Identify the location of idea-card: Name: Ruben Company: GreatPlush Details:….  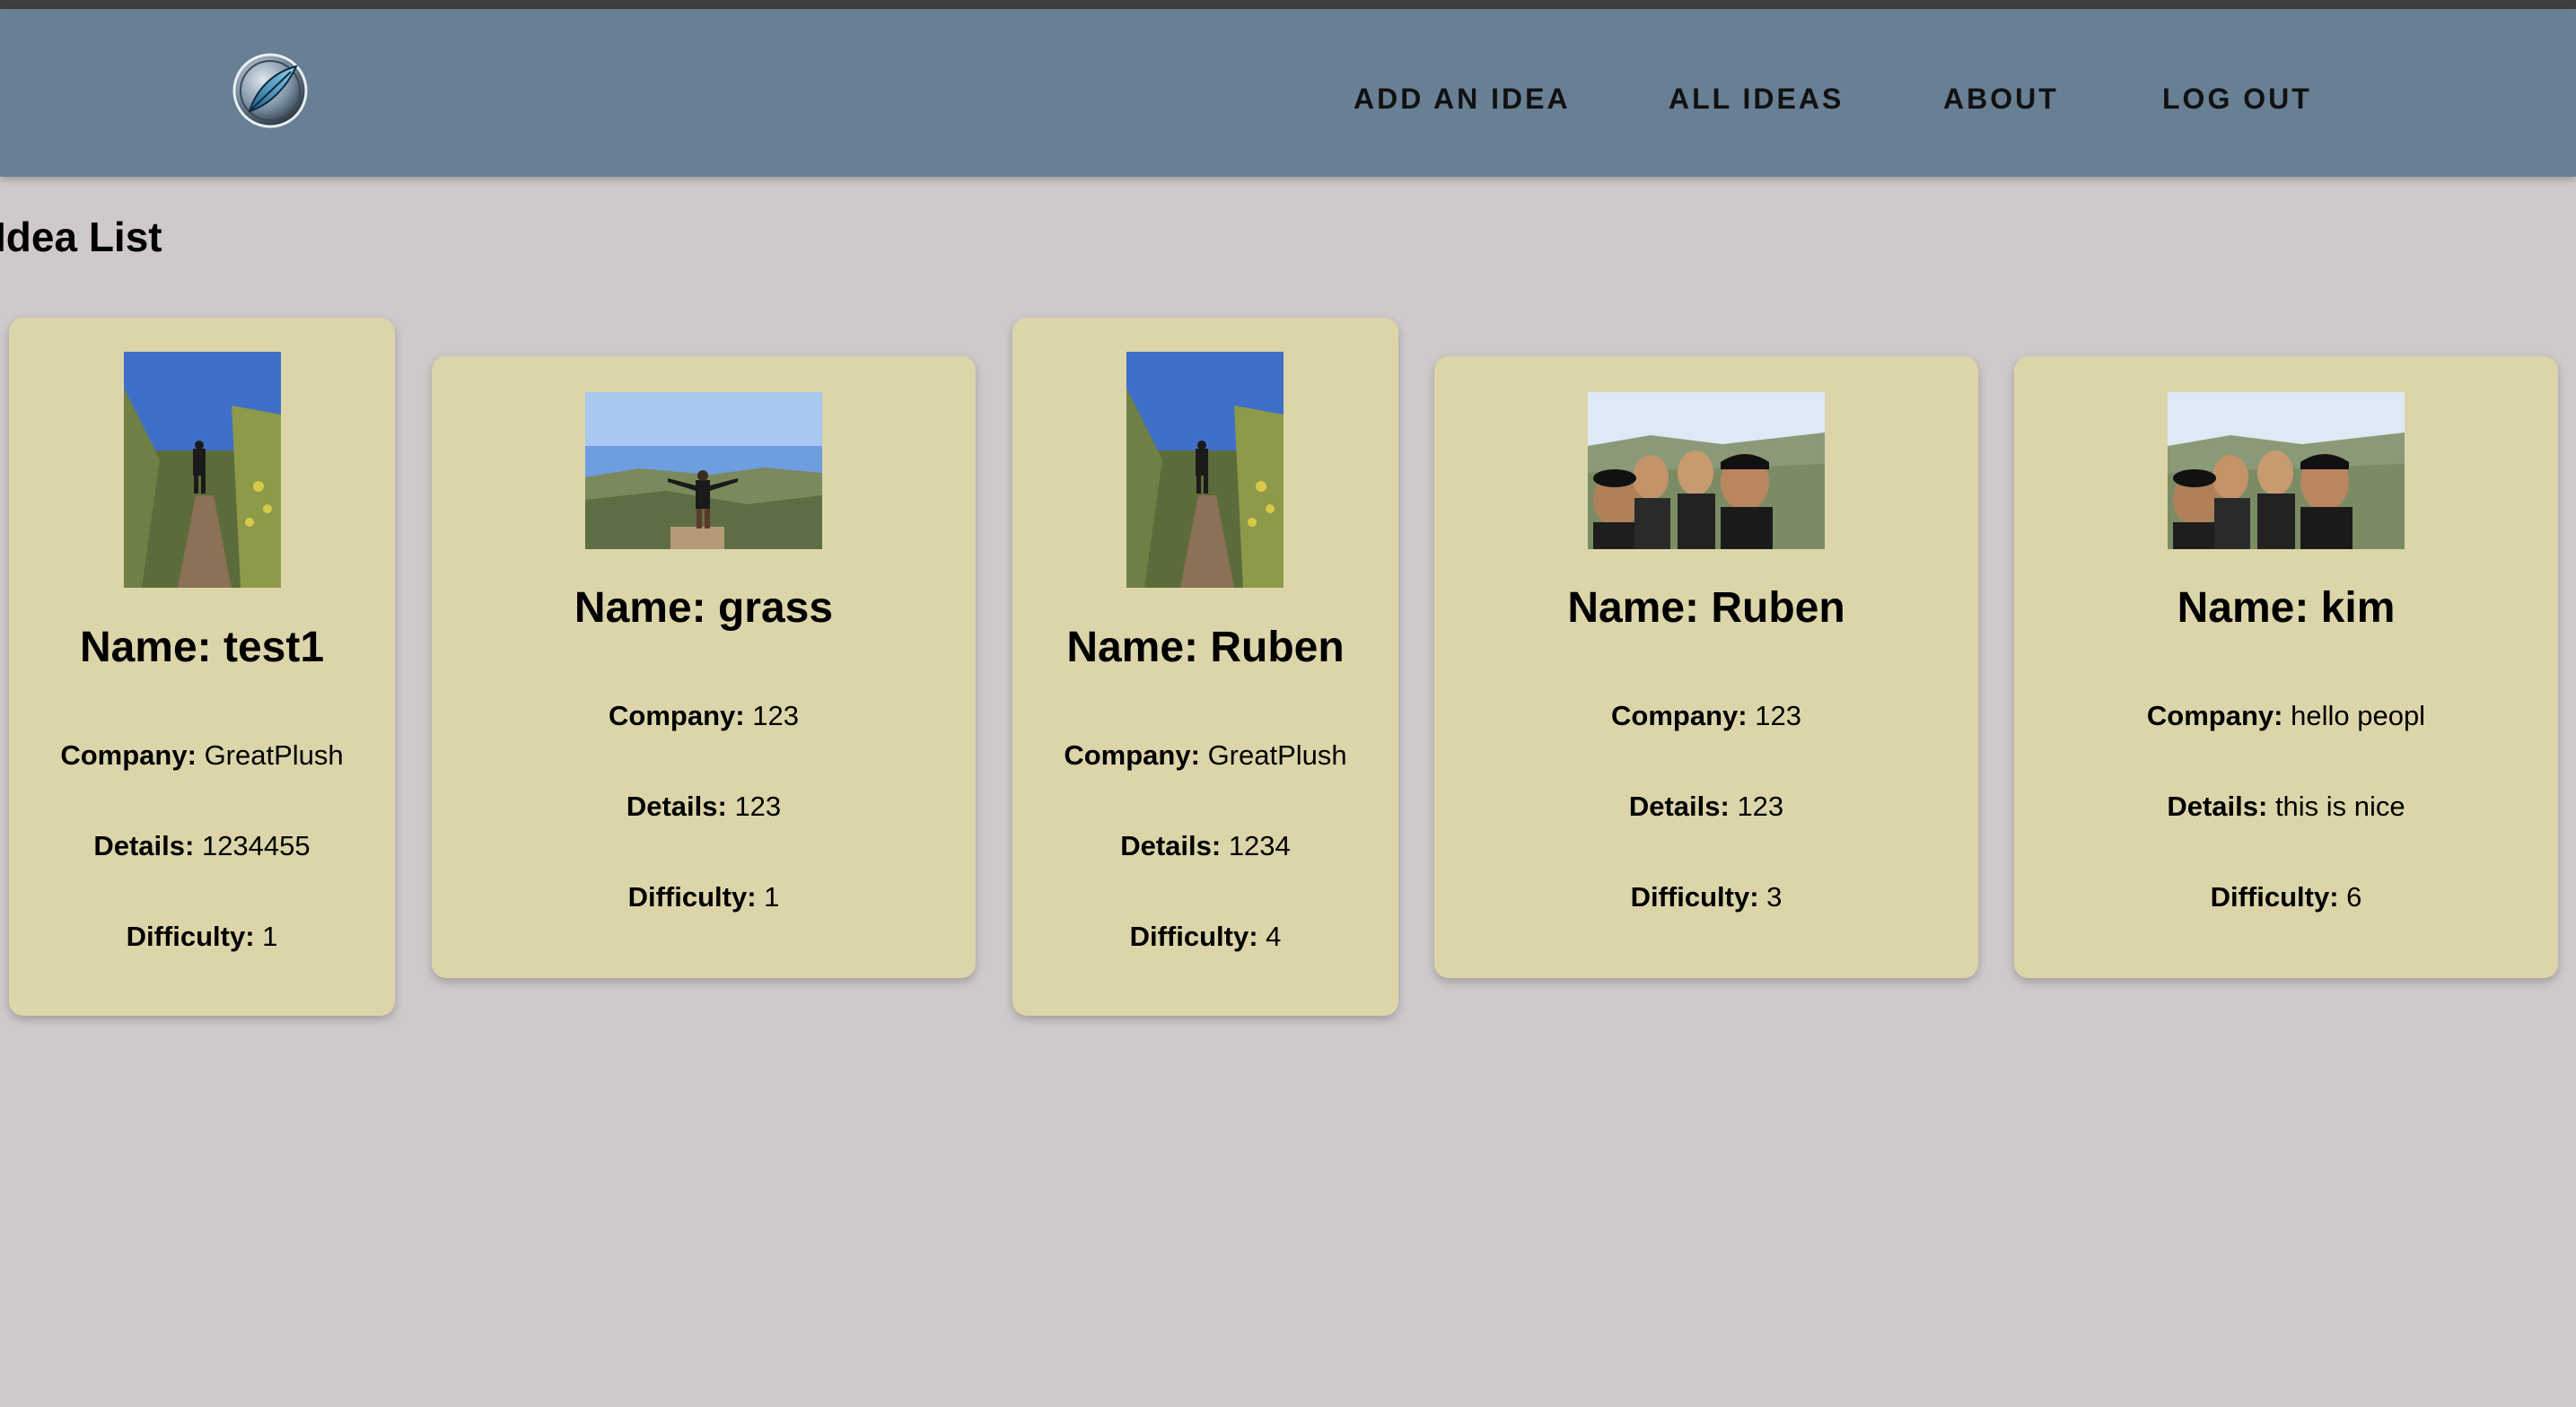
(1205, 667).